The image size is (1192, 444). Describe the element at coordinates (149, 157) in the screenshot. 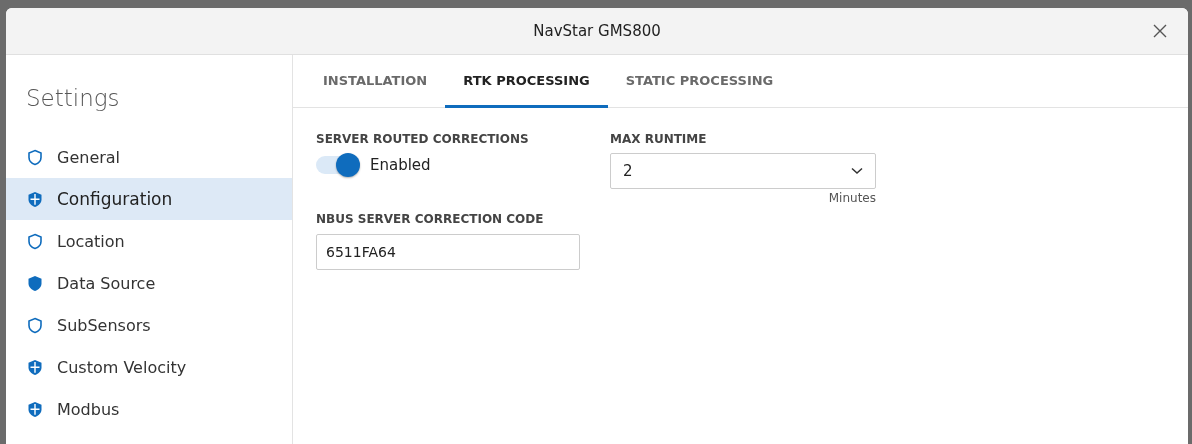

I see `sidebar-item: General` at that location.